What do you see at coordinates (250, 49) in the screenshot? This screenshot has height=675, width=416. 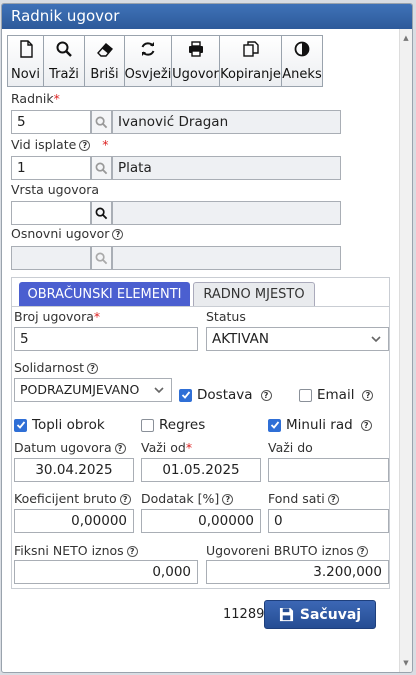 I see `copy-icon` at bounding box center [250, 49].